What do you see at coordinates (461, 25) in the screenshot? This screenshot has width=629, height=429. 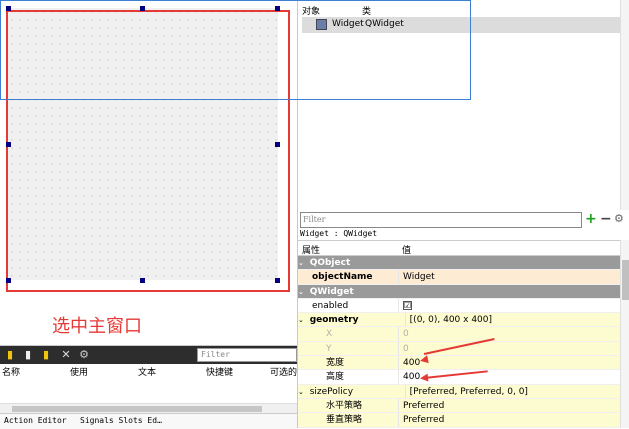 I see `object-row-widget: Widget QWidget` at bounding box center [461, 25].